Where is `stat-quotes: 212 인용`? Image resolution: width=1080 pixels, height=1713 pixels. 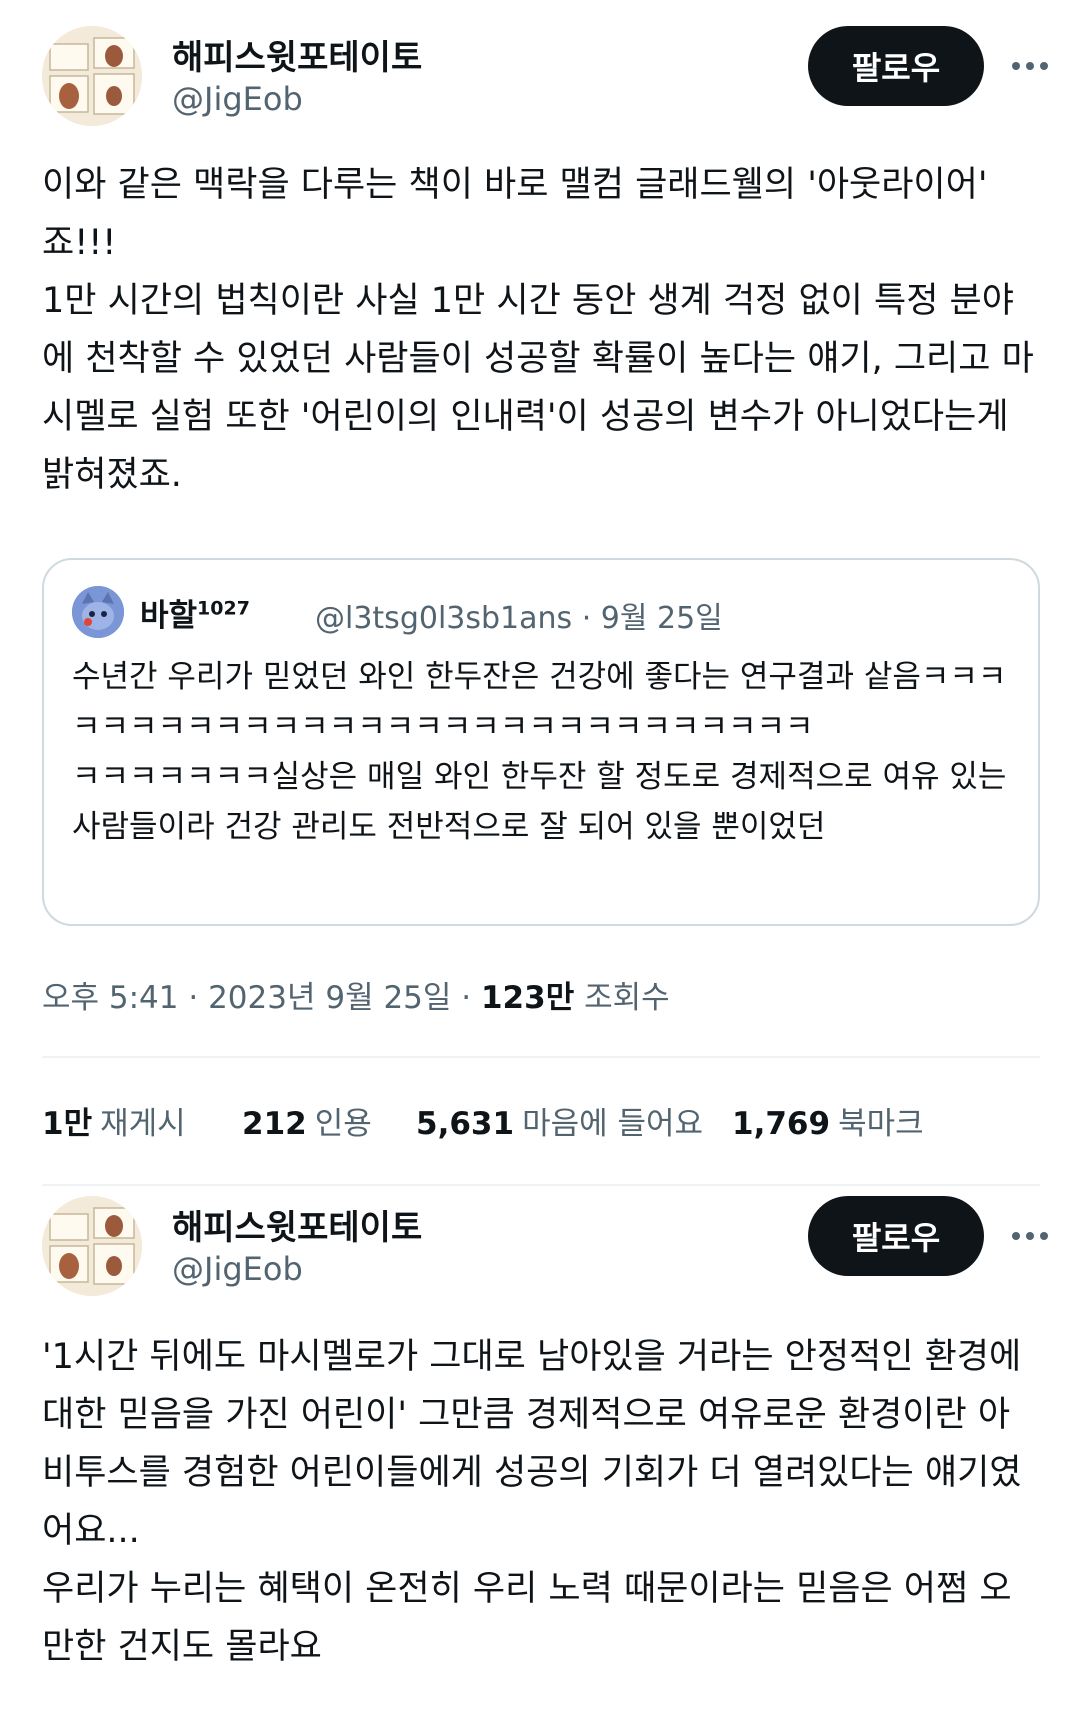 stat-quotes: 212 인용 is located at coordinates (307, 1120).